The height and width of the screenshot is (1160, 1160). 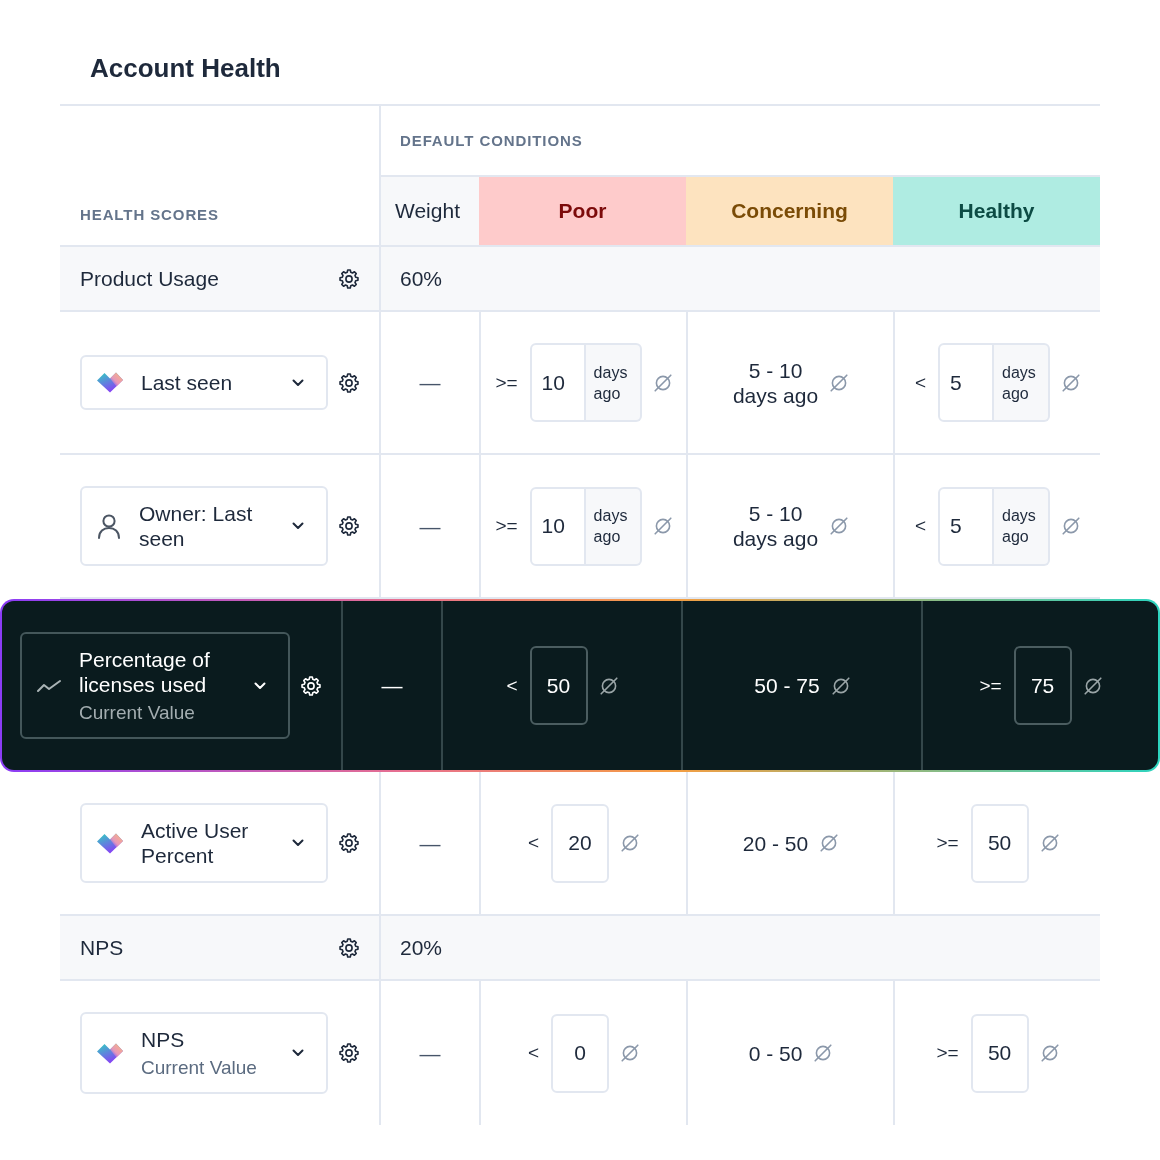 What do you see at coordinates (580, 1053) in the screenshot?
I see `threshold-input: 0` at bounding box center [580, 1053].